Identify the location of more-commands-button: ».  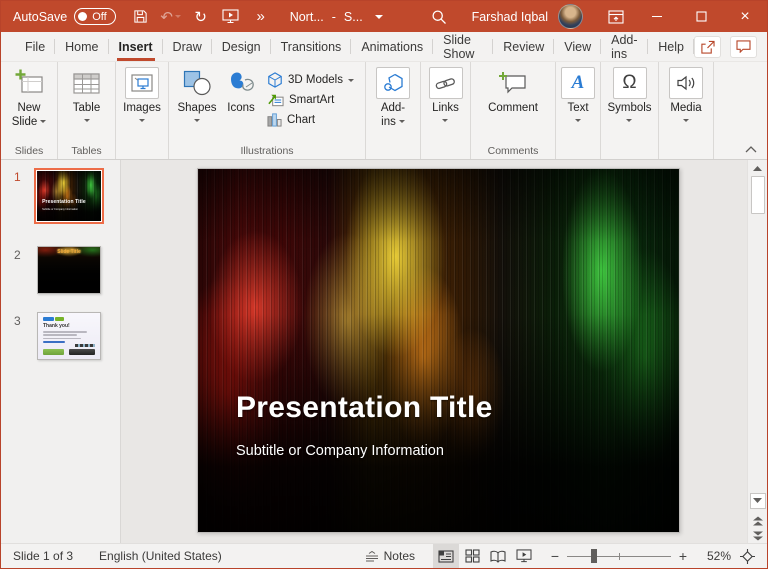
(261, 16).